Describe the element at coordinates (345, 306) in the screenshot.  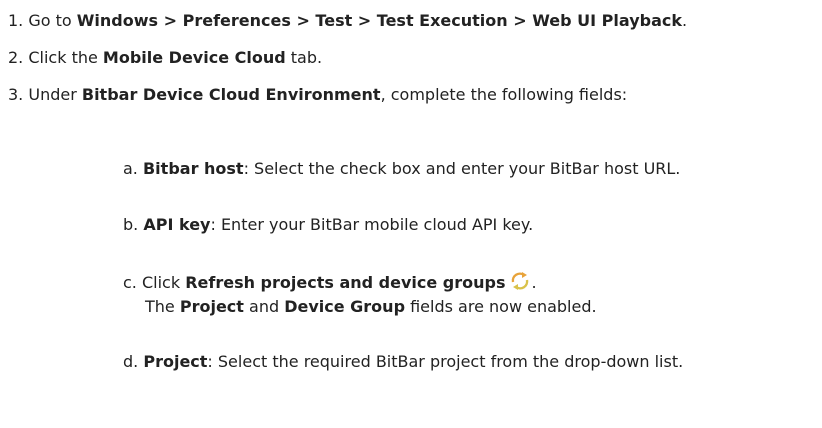
I see `field-name: Device Group` at that location.